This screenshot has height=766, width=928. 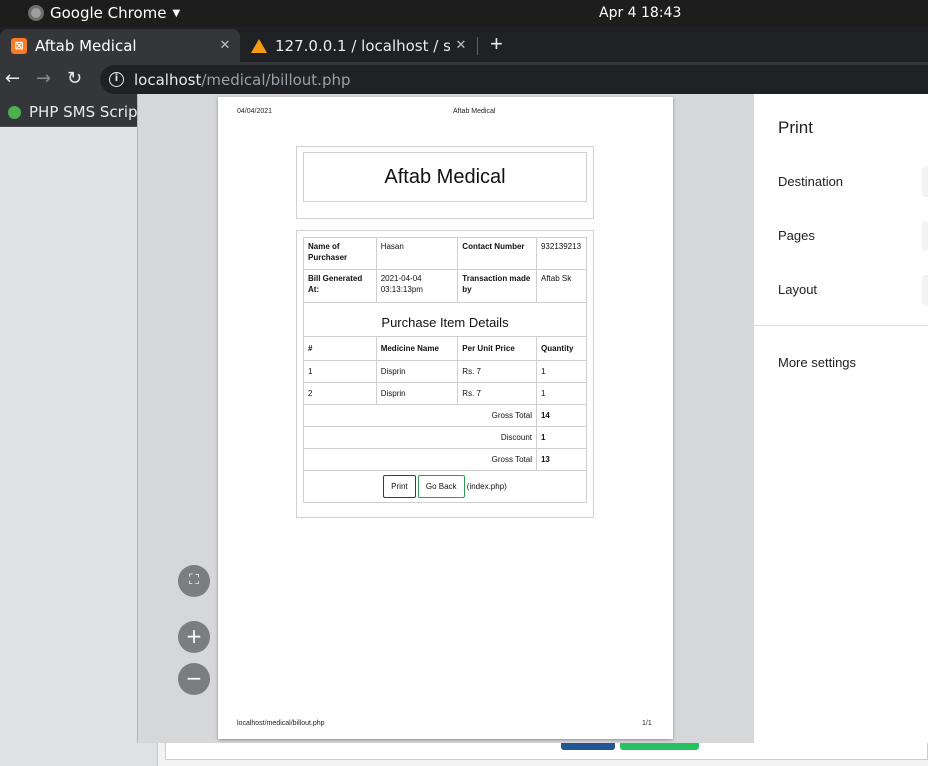 I want to click on xampp-favicon-icon: ⊠, so click(x=19, y=45).